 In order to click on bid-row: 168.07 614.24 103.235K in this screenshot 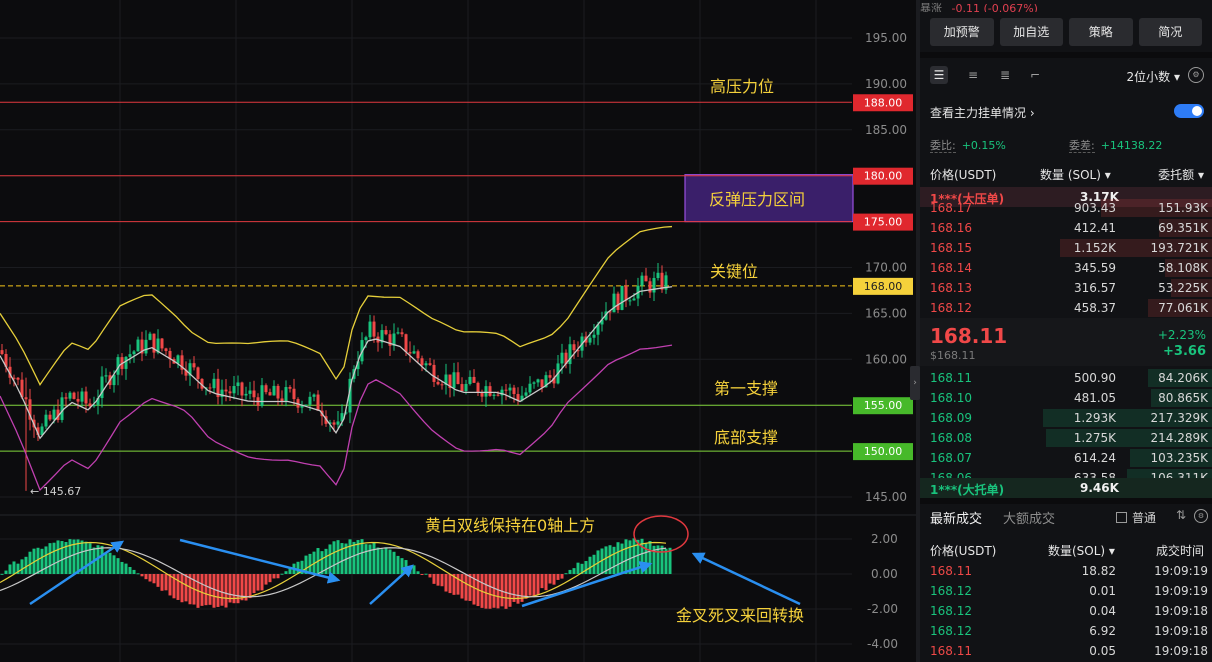, I will do `click(1066, 458)`.